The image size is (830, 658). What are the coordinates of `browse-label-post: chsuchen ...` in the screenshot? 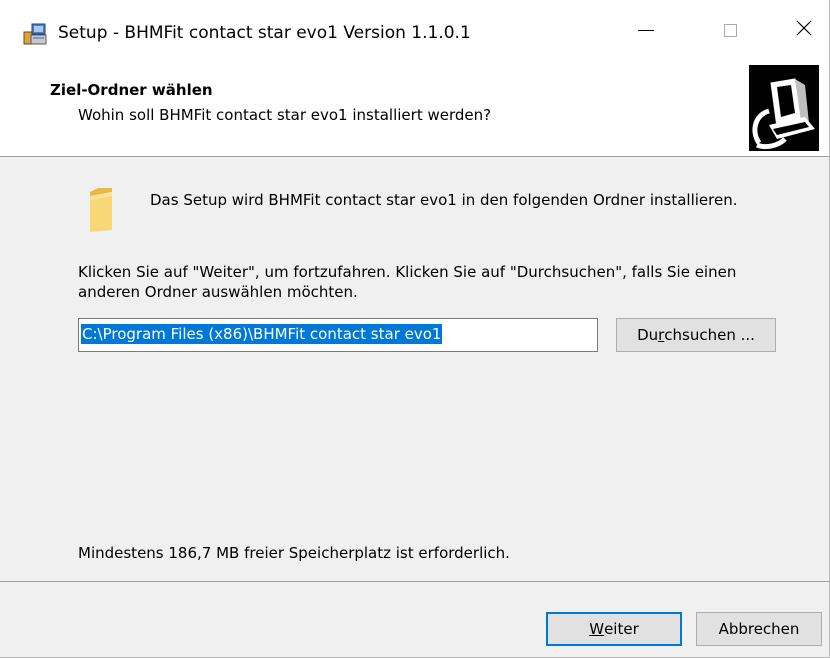 It's located at (709, 335).